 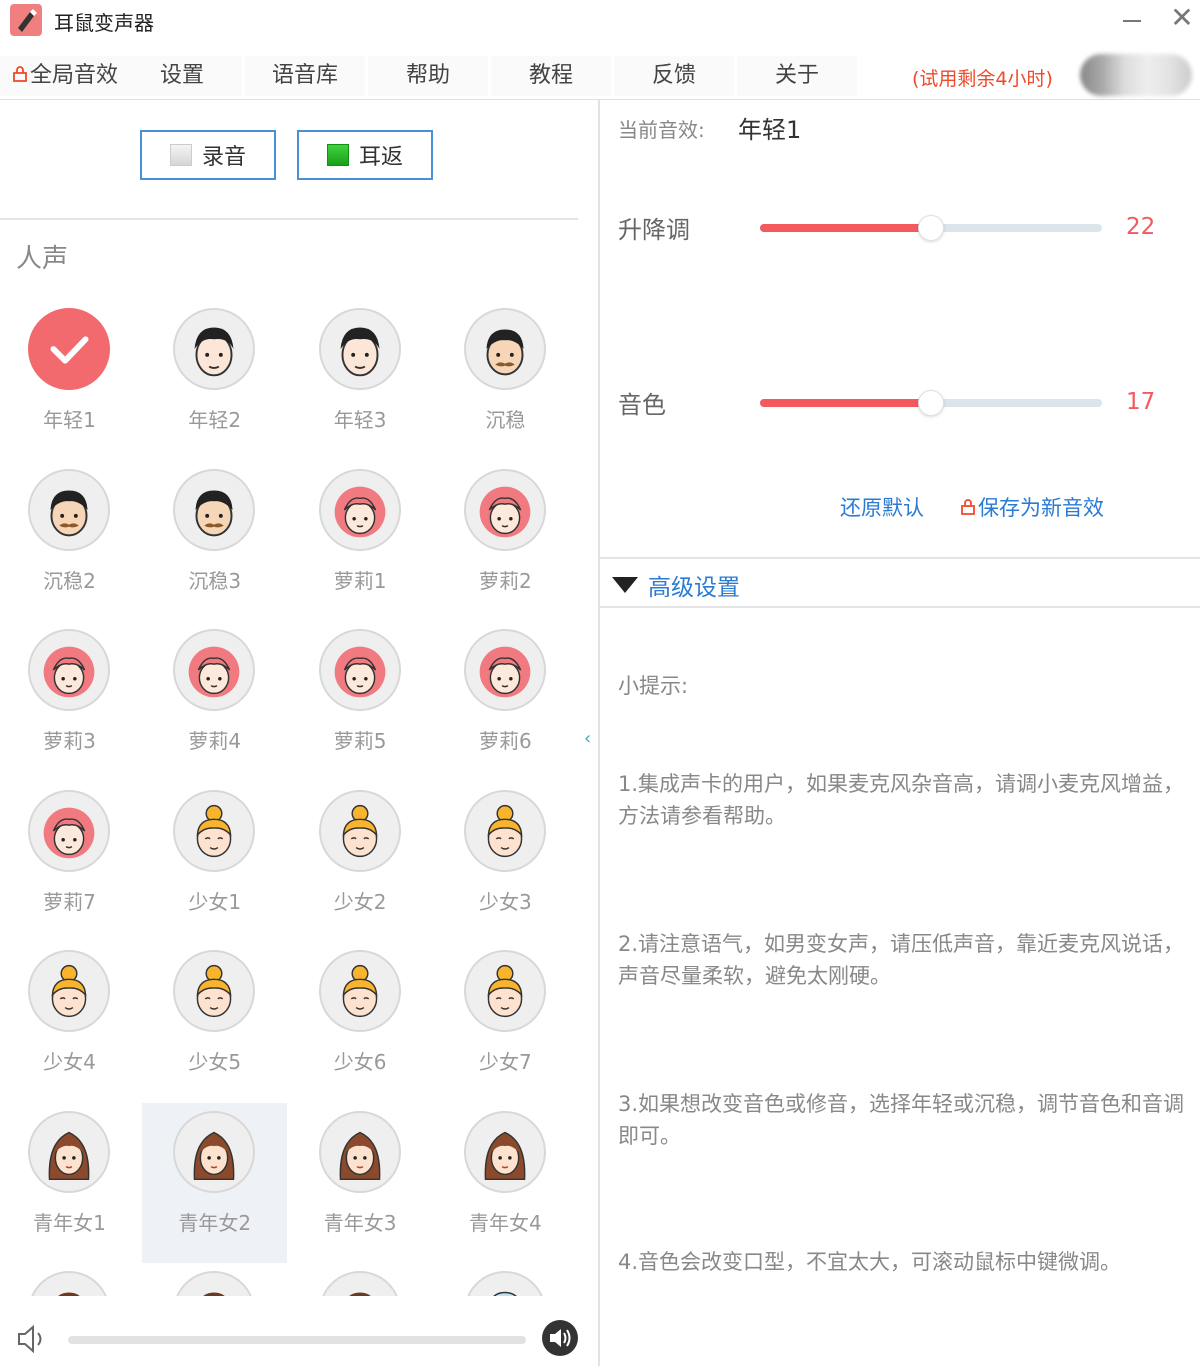 What do you see at coordinates (1041, 508) in the screenshot?
I see `save-new-effect-label: 保存为新音效` at bounding box center [1041, 508].